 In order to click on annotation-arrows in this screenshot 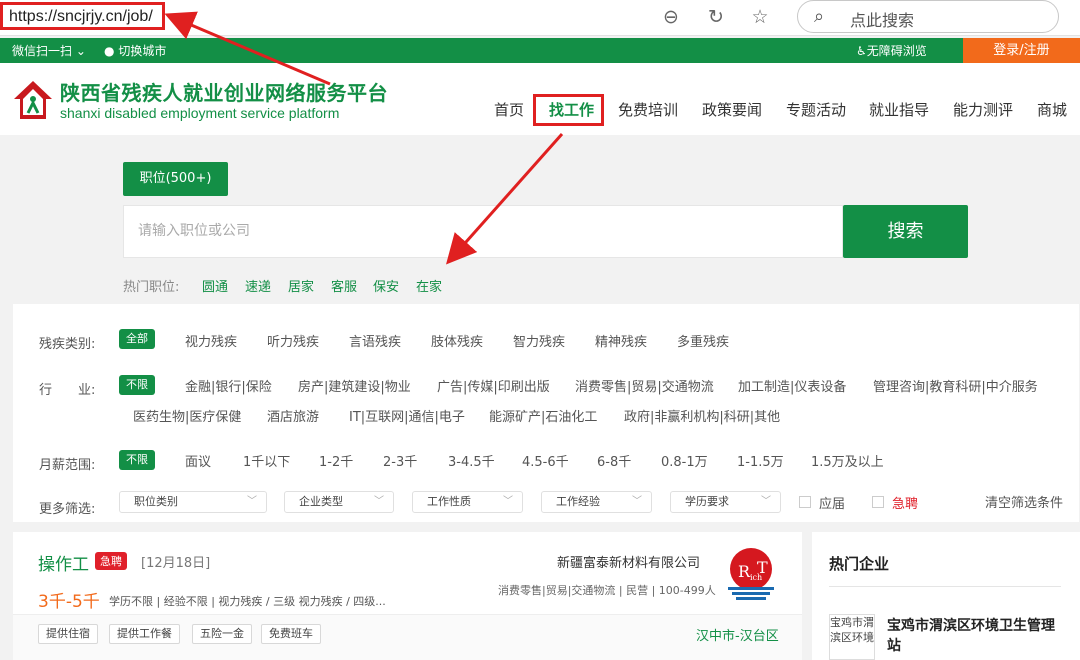, I will do `click(364, 138)`.